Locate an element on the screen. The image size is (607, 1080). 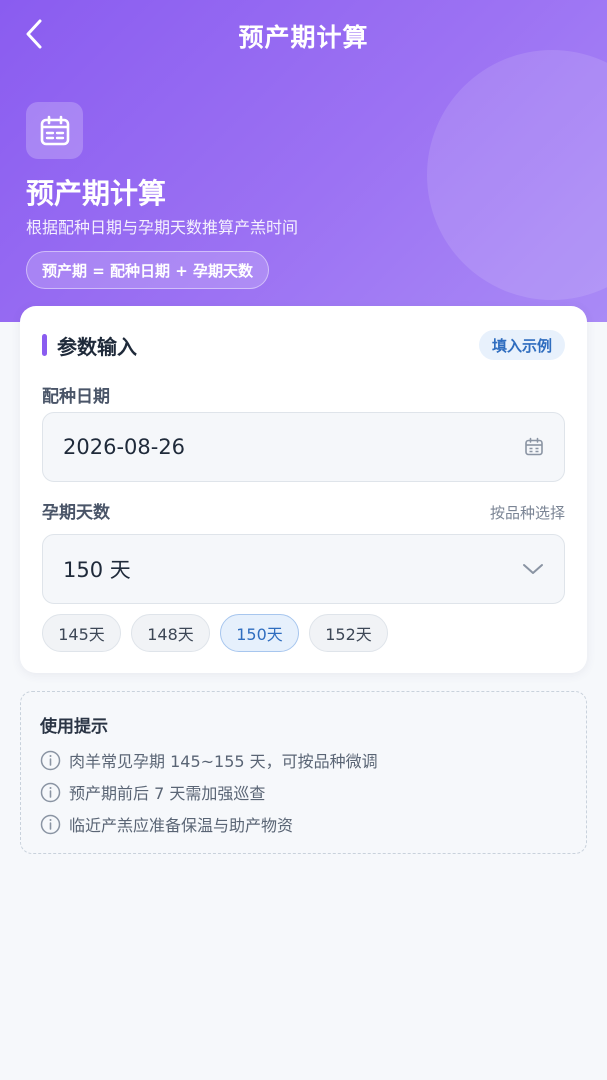
gestation-label: 孕期天数 is located at coordinates (76, 513).